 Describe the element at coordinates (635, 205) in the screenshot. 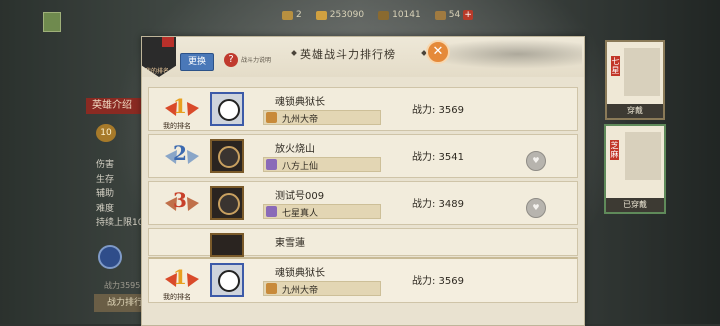

I see `card-status: 已穿戴` at that location.